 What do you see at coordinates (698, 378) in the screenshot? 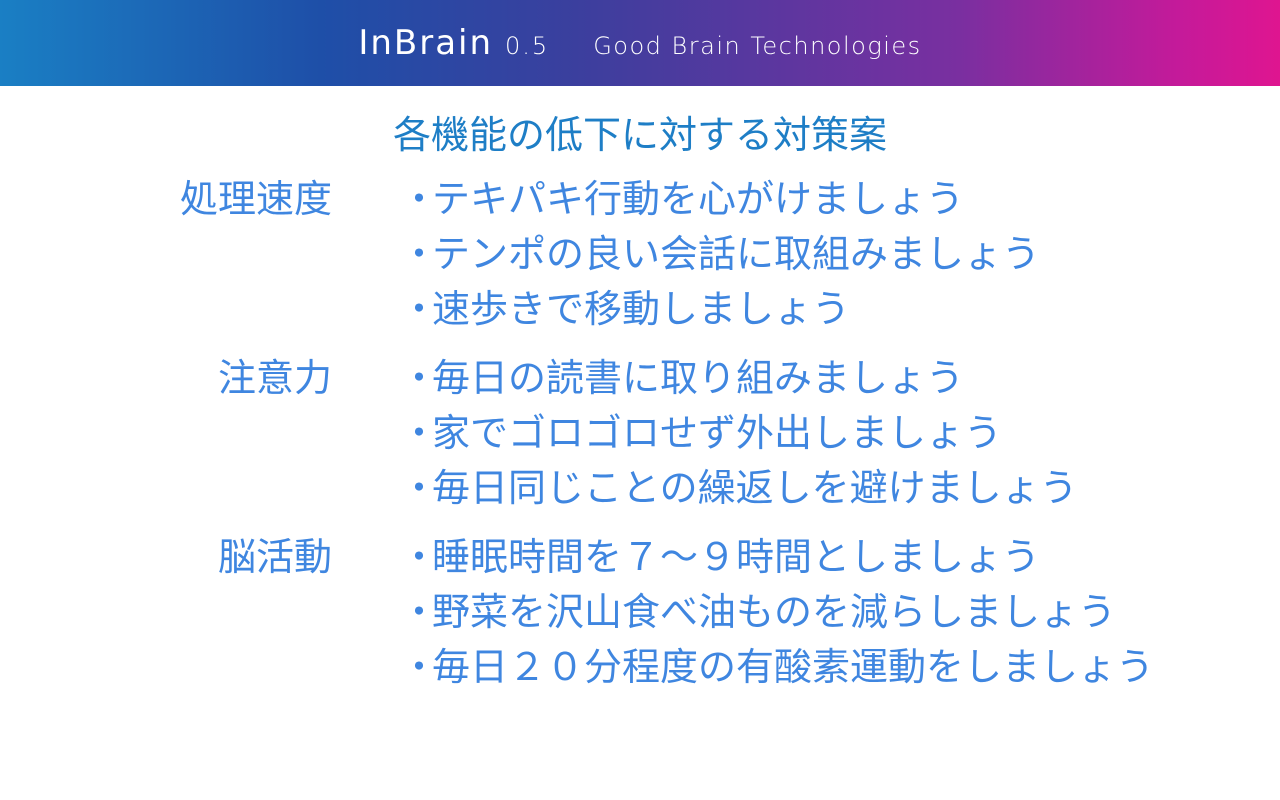
I see `item-text: 毎日の読書に取り組みましょう` at bounding box center [698, 378].